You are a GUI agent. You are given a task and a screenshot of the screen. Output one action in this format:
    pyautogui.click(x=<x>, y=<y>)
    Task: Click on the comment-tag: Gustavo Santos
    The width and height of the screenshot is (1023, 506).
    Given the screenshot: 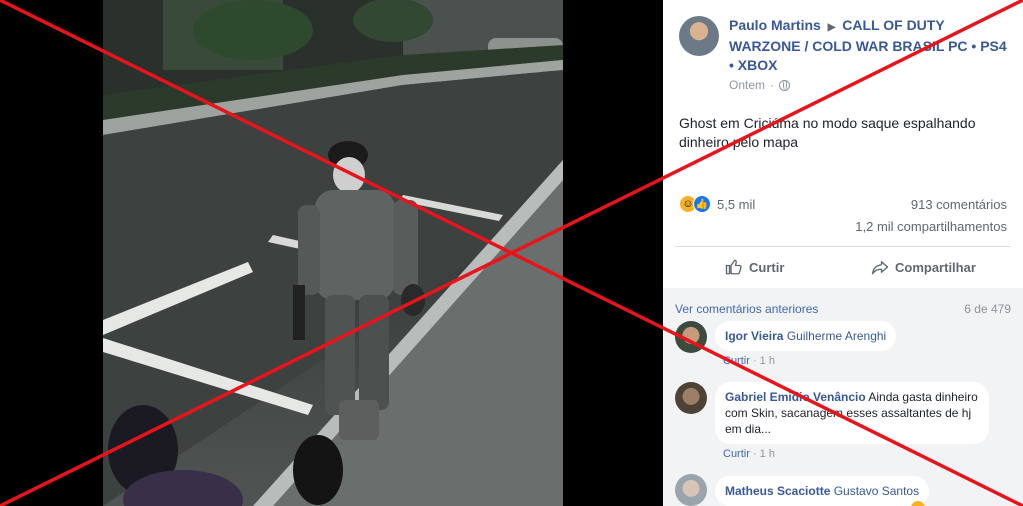 What is the action you would take?
    pyautogui.click(x=876, y=491)
    